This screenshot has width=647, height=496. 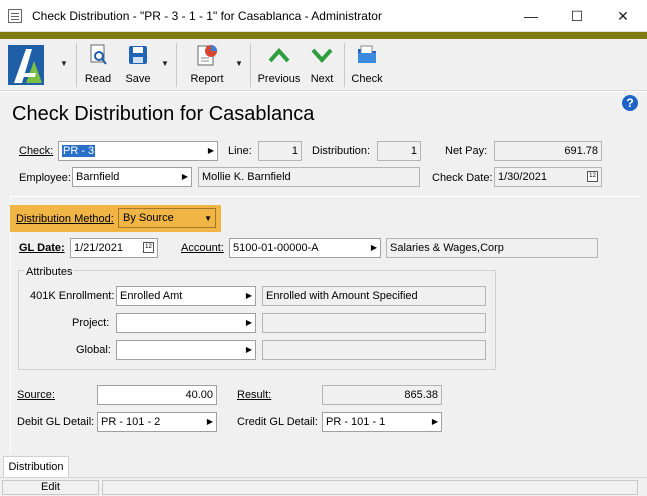 I want to click on previous-button: Previous, so click(x=279, y=65).